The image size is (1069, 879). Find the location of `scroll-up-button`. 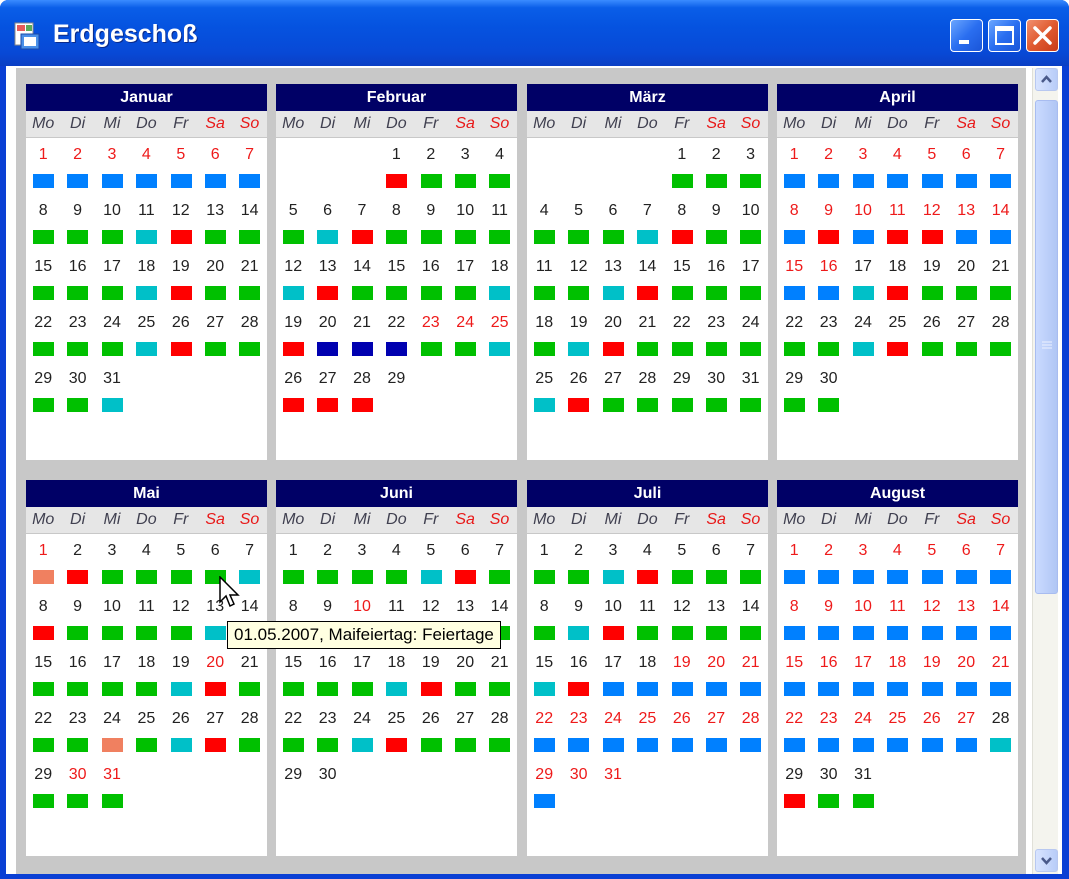

scroll-up-button is located at coordinates (1046, 79).